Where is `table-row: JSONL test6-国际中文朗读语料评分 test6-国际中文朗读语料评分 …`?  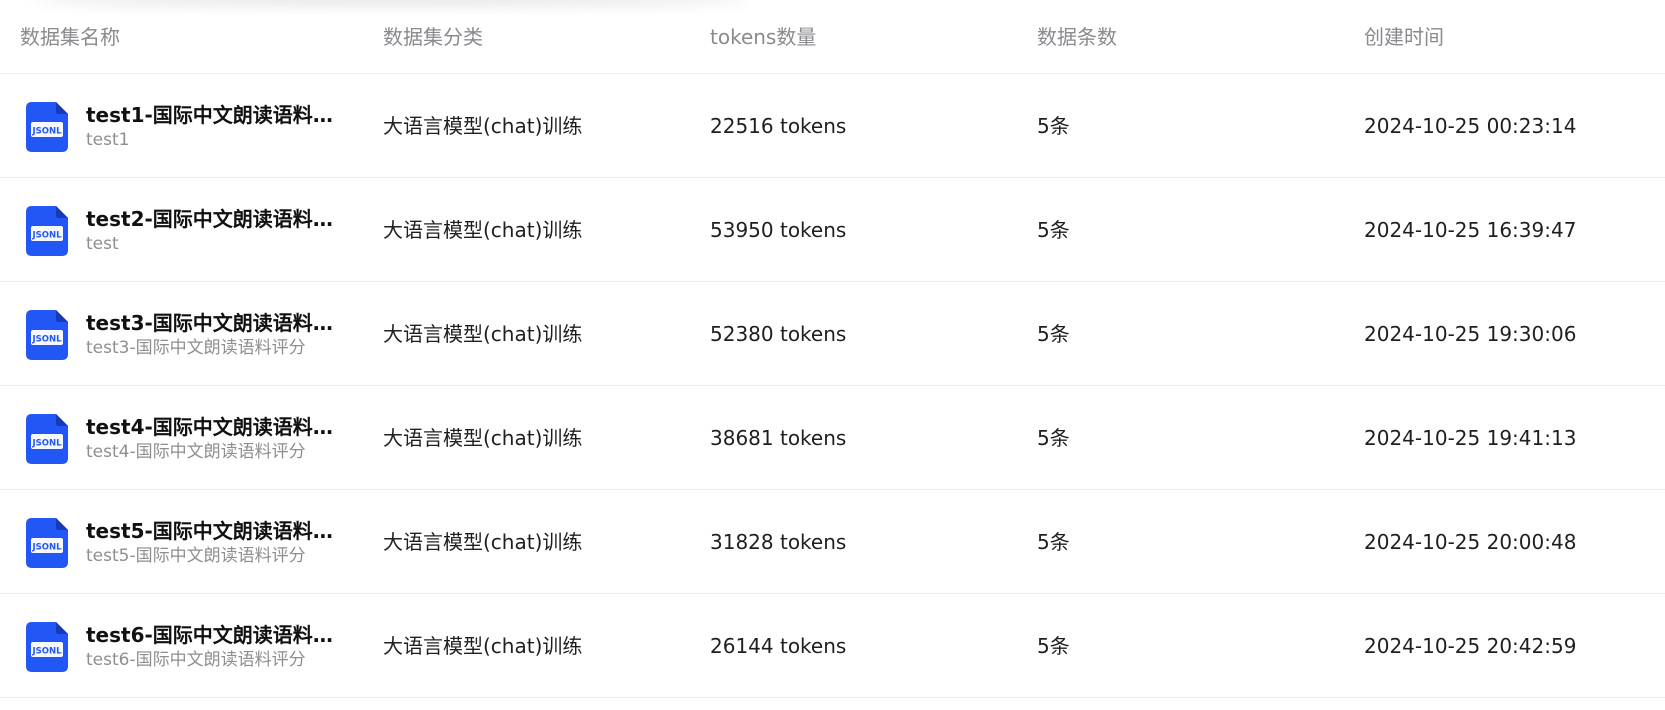 table-row: JSONL test6-国际中文朗读语料评分 test6-国际中文朗读语料评分 … is located at coordinates (832, 646).